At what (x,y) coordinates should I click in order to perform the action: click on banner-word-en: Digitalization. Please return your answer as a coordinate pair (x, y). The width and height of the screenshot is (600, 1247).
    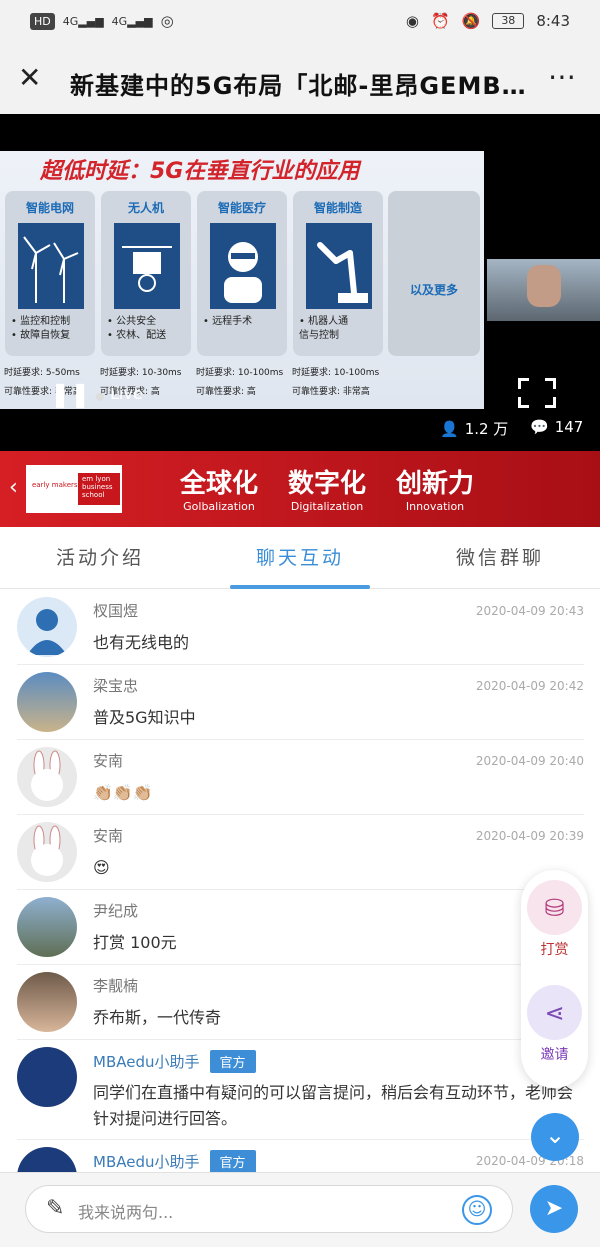
    Looking at the image, I should click on (327, 506).